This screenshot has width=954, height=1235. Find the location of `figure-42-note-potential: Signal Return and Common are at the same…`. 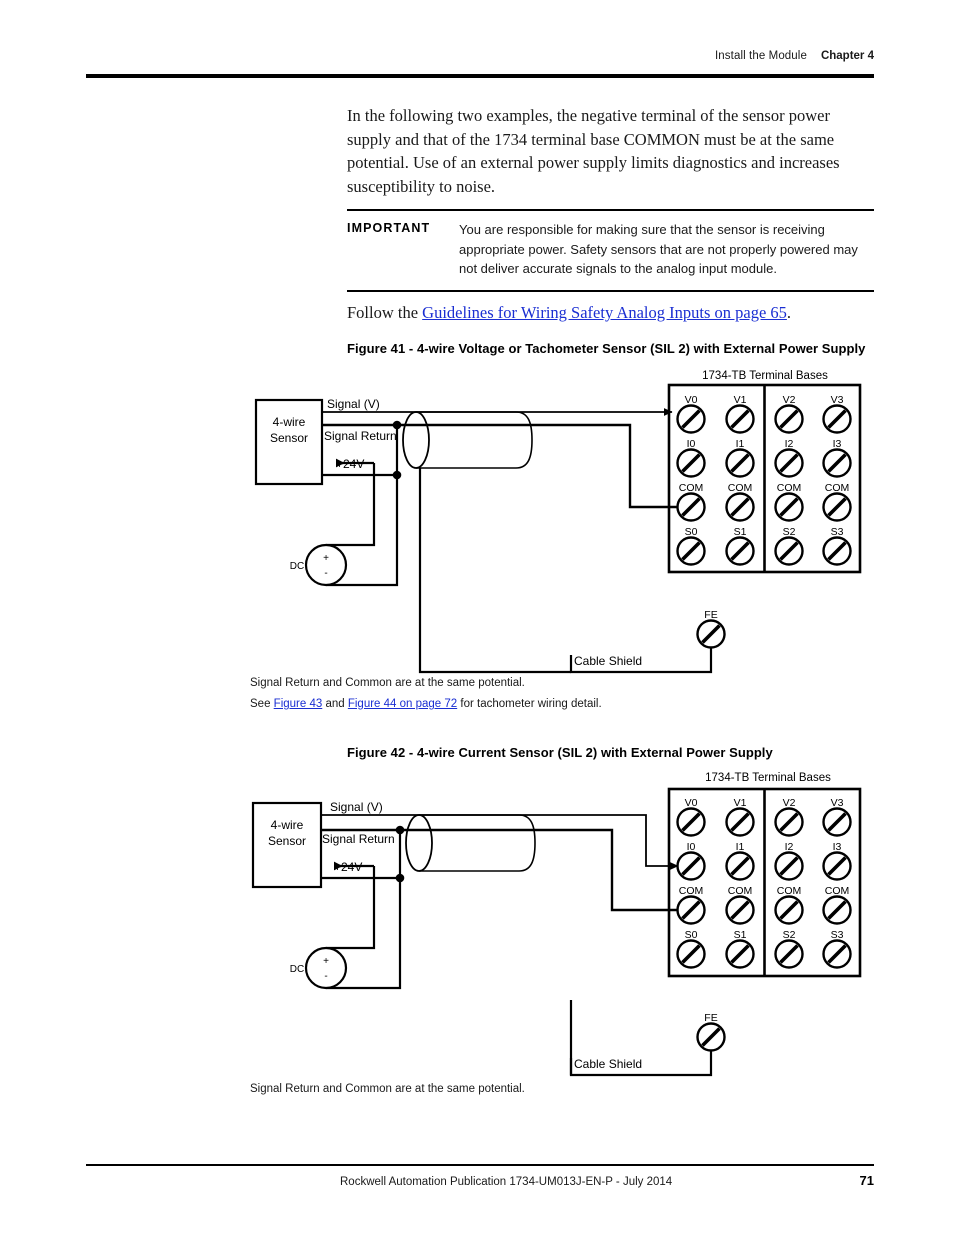

figure-42-note-potential: Signal Return and Common are at the same… is located at coordinates (387, 1089).